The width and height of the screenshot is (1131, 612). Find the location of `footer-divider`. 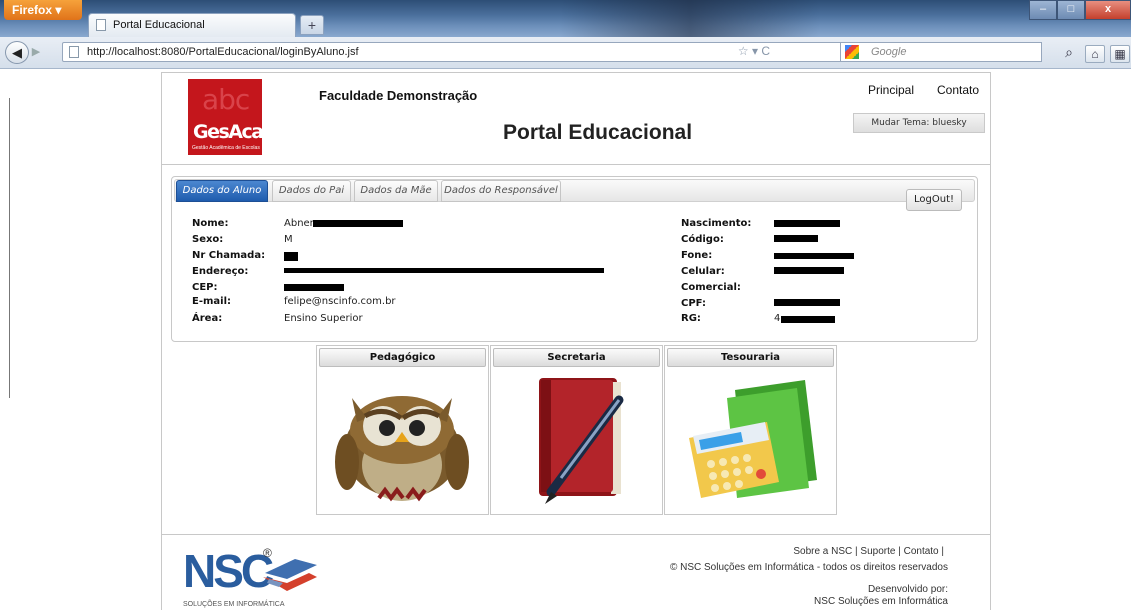

footer-divider is located at coordinates (576, 534).